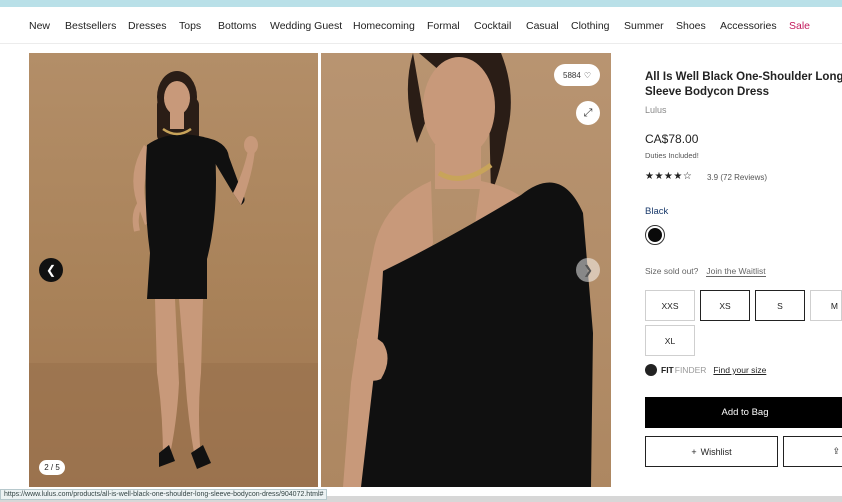 The width and height of the screenshot is (842, 502). I want to click on chevron-left-icon: ❮, so click(51, 270).